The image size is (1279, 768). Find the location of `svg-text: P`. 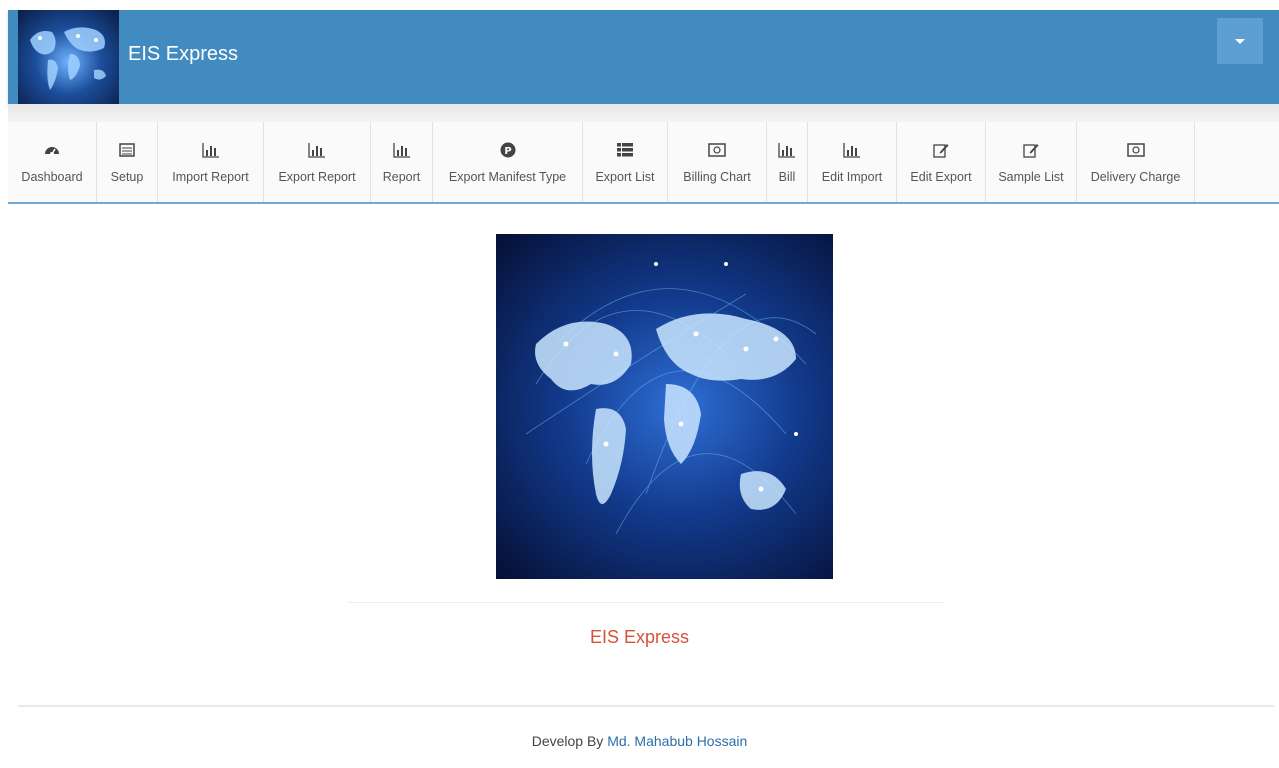

svg-text: P is located at coordinates (507, 151).